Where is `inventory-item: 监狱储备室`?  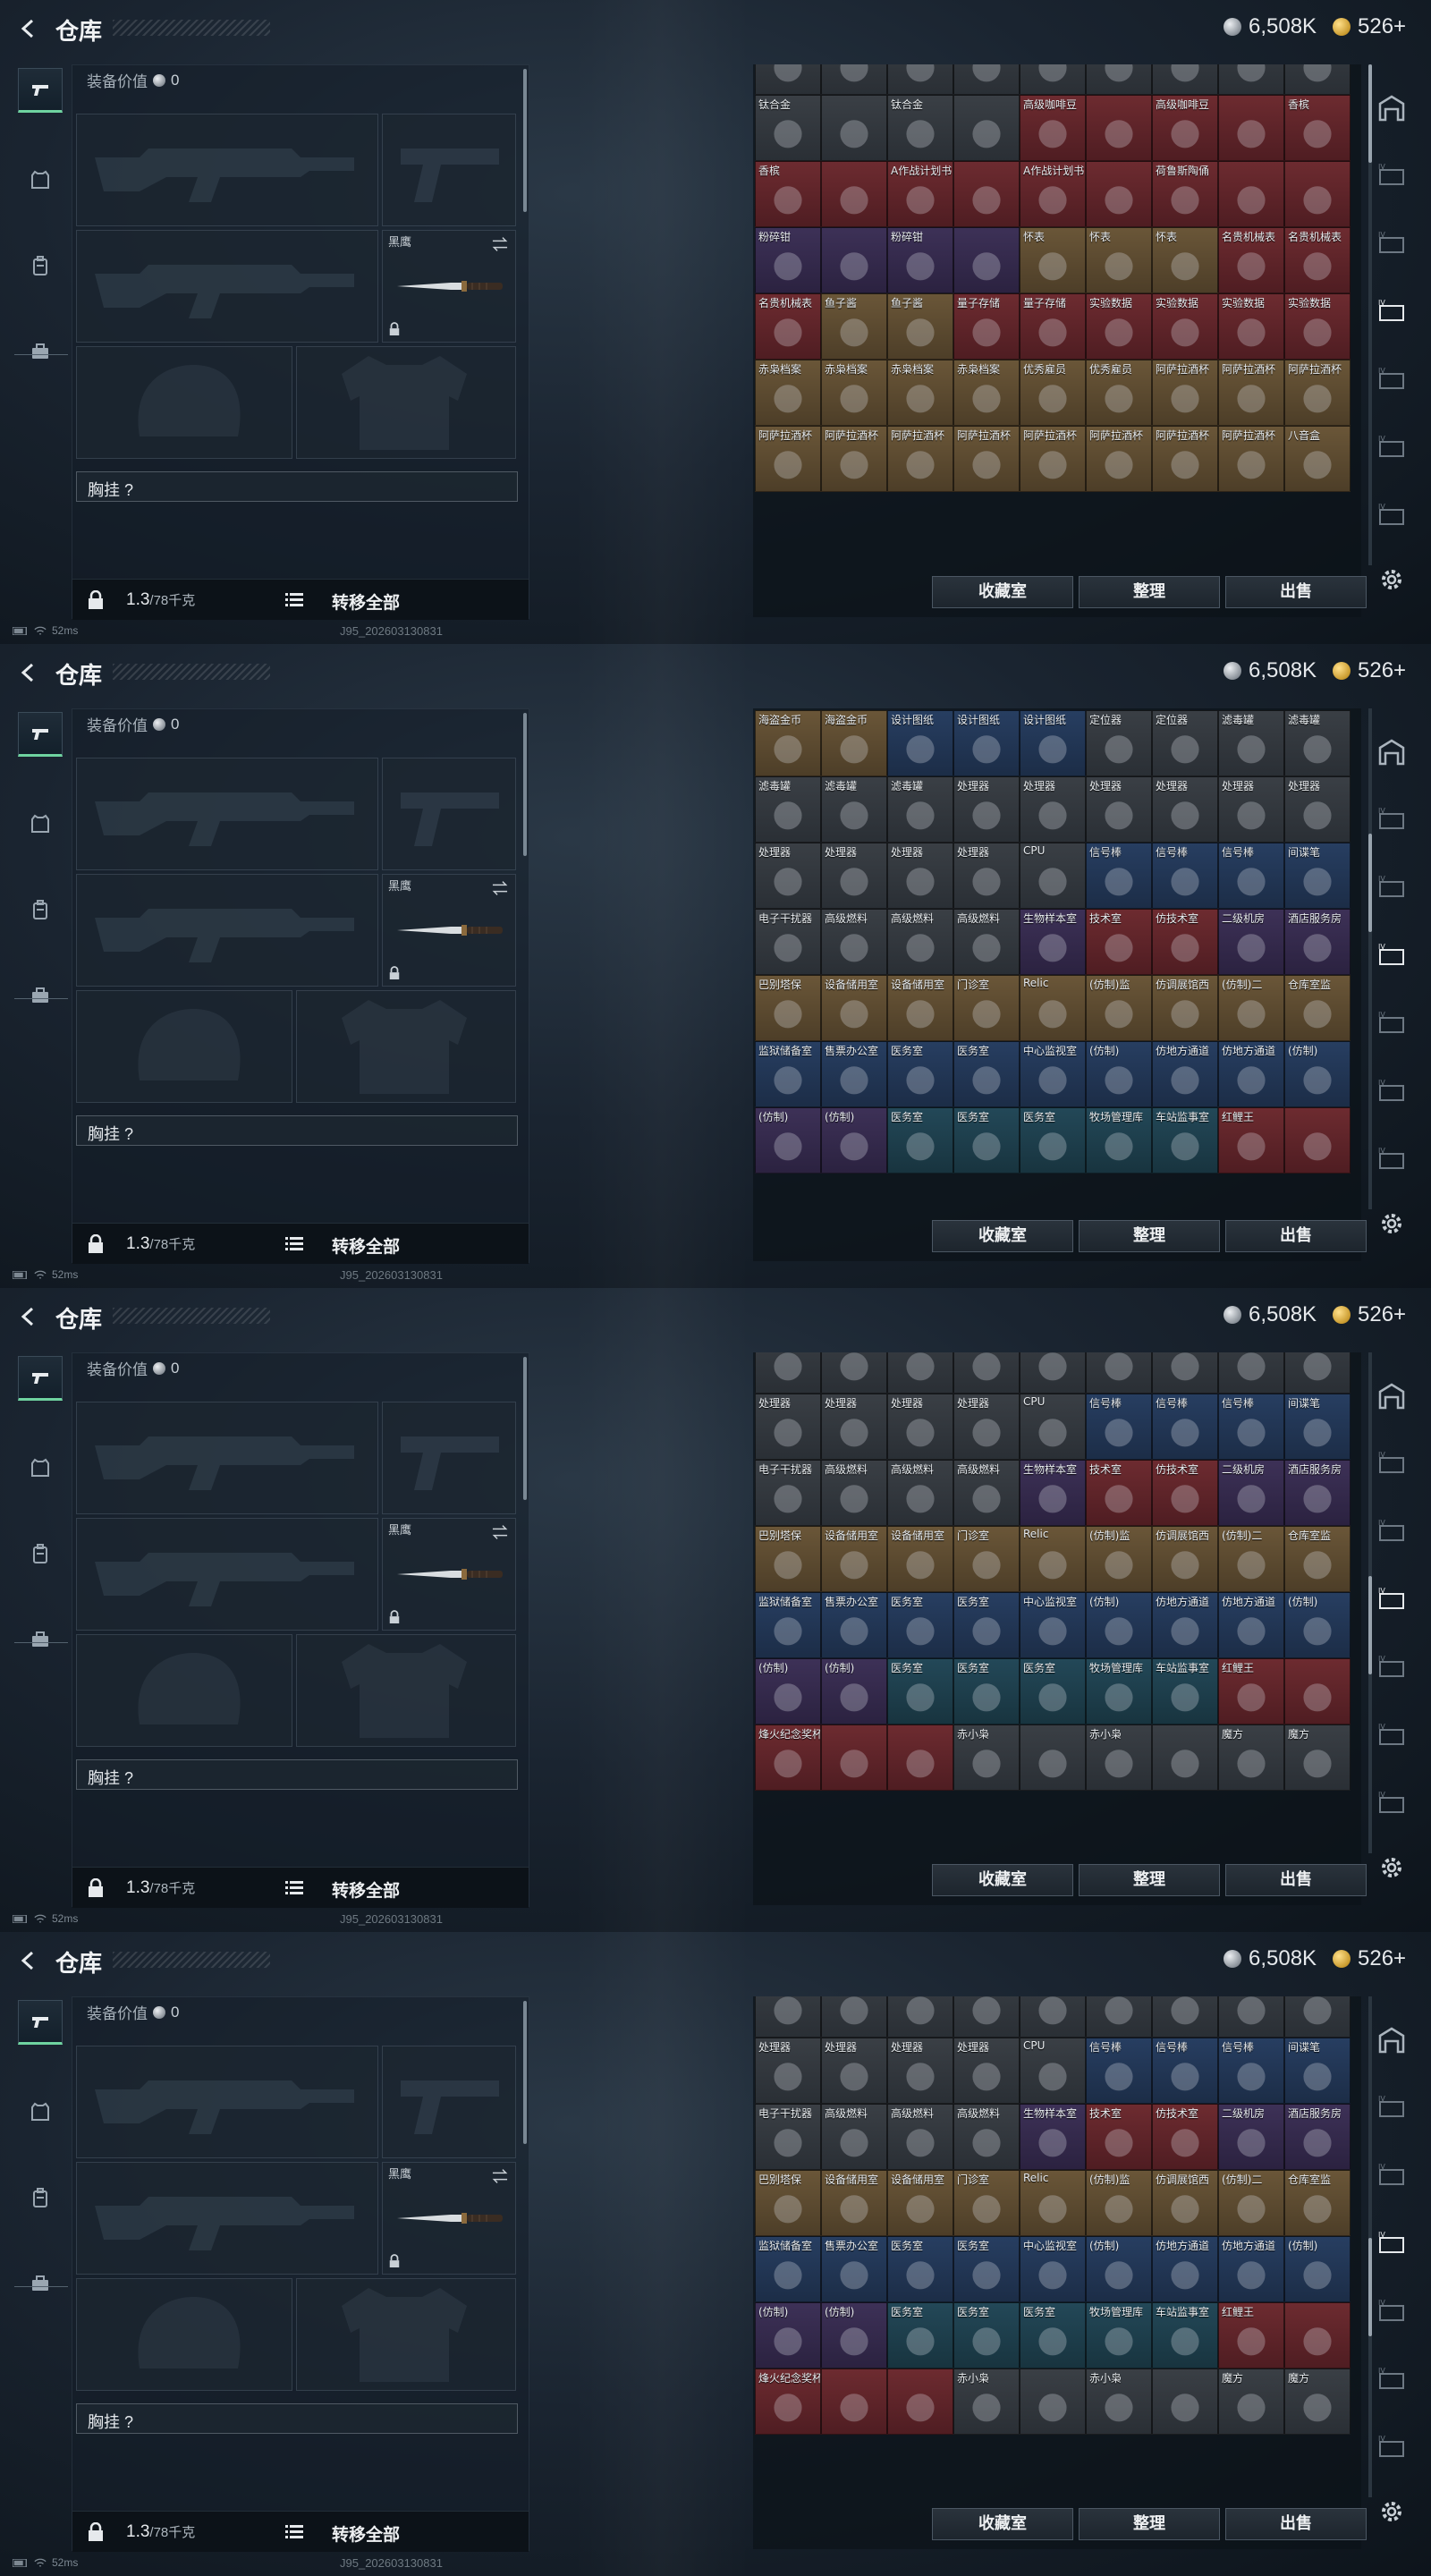
inventory-item: 监狱储备室 is located at coordinates (788, 1625).